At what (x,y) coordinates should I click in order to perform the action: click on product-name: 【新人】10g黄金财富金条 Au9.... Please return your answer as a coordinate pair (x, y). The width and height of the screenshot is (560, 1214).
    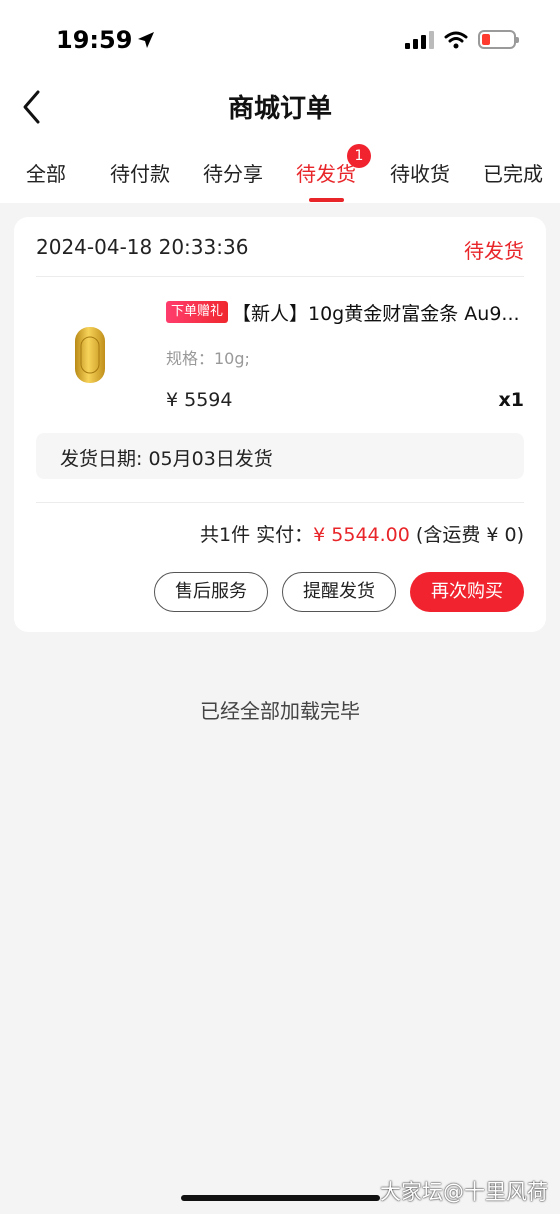
    Looking at the image, I should click on (382, 312).